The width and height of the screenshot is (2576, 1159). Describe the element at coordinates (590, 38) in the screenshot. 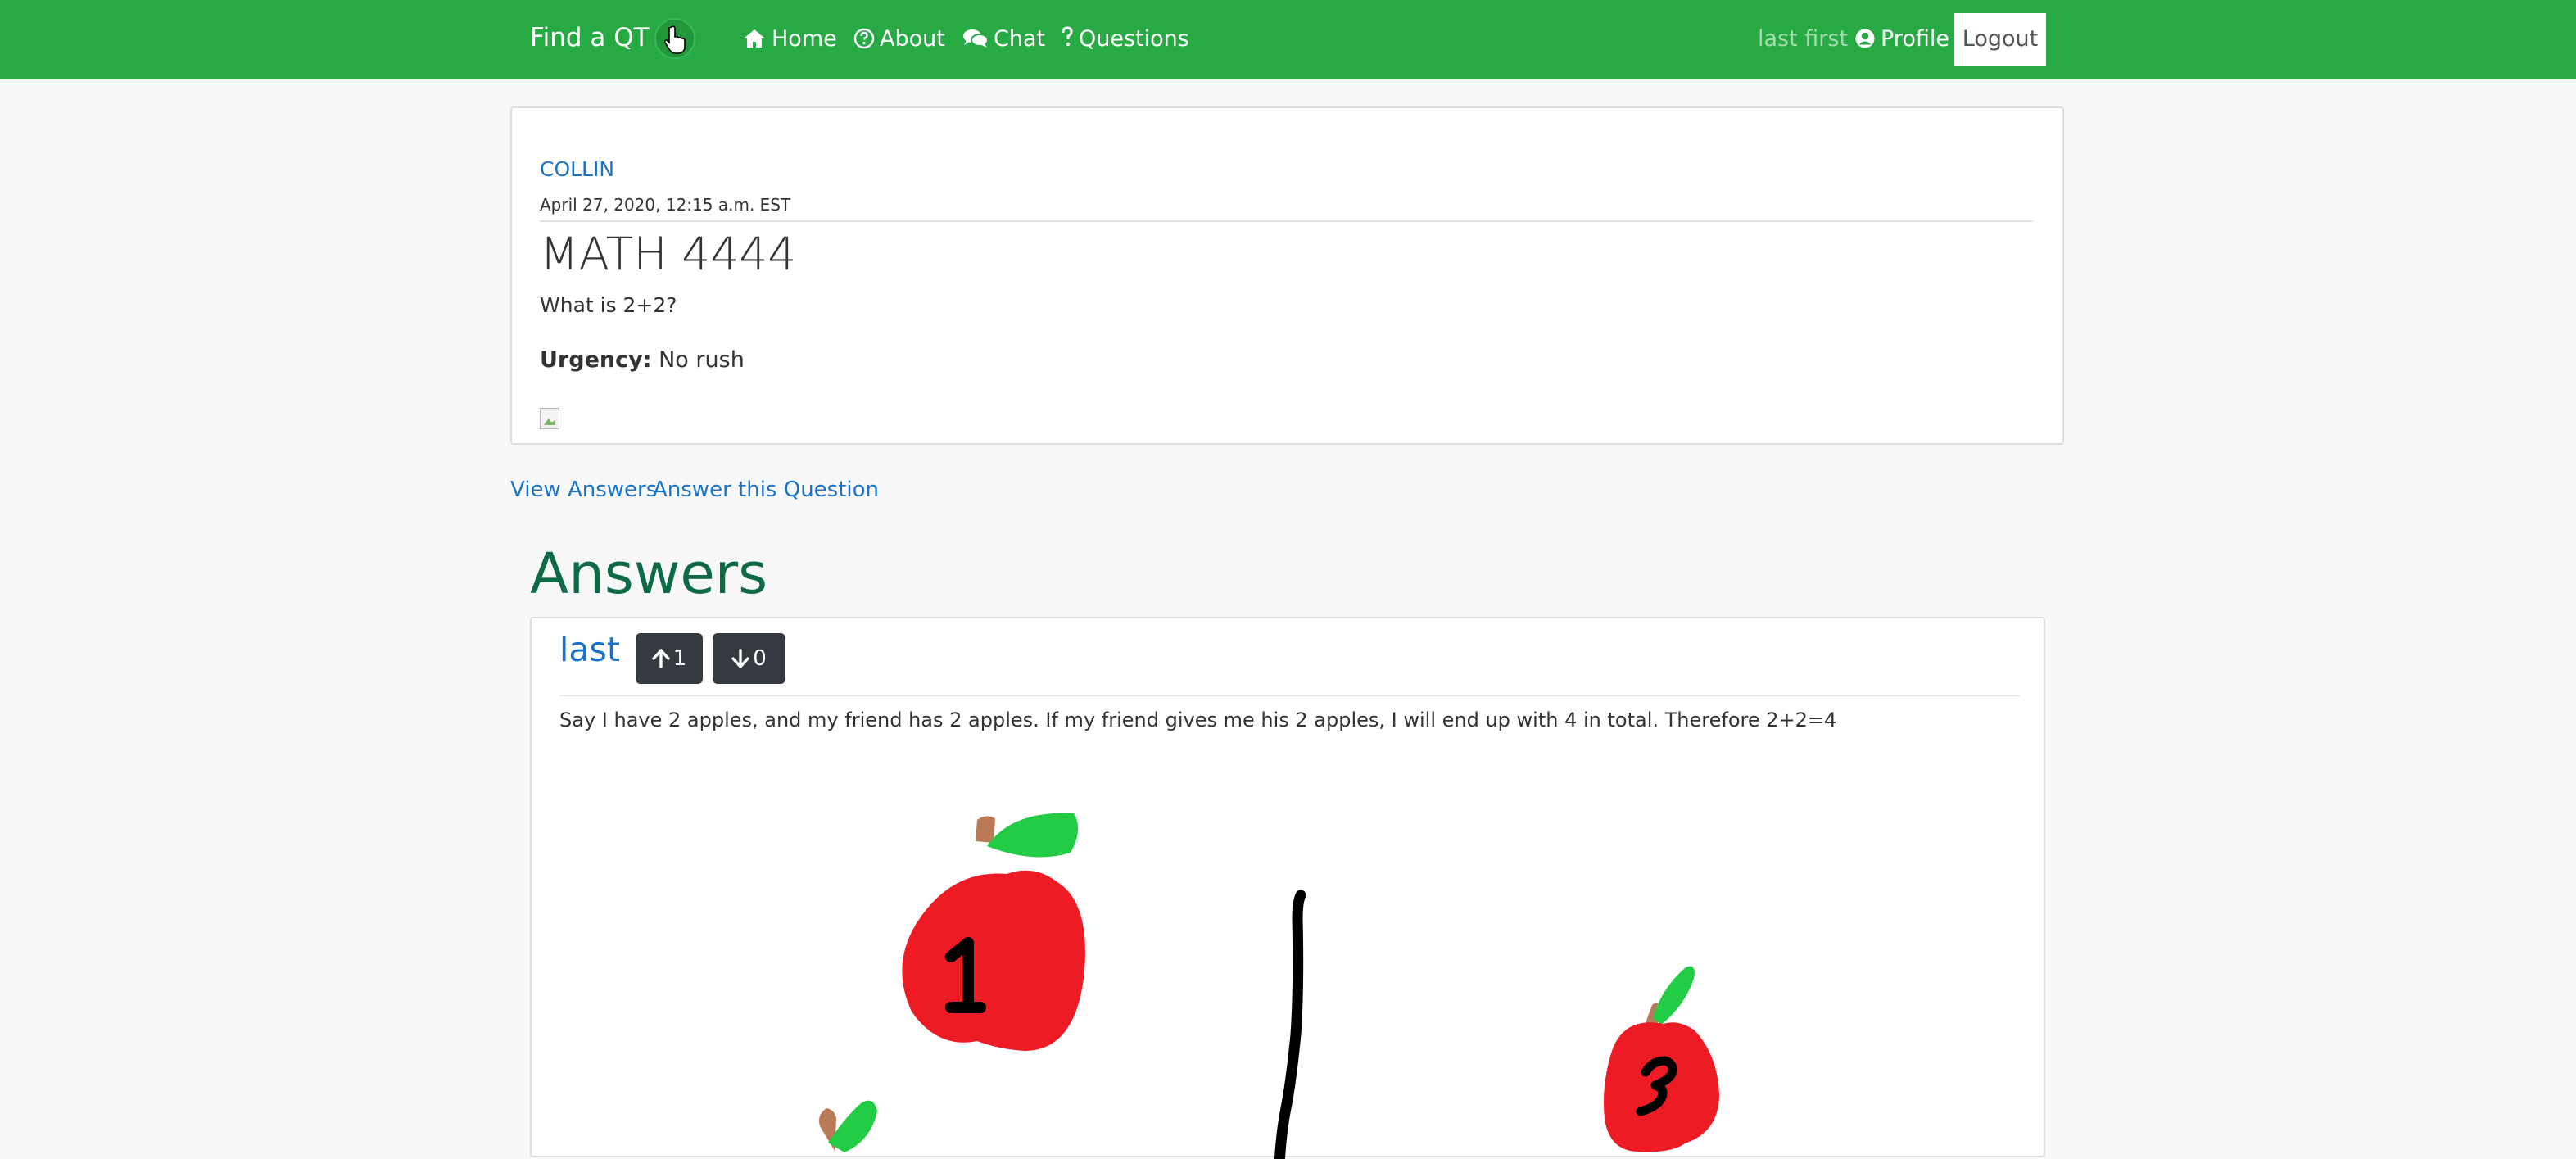

I see `brand-title: Find a QT` at that location.